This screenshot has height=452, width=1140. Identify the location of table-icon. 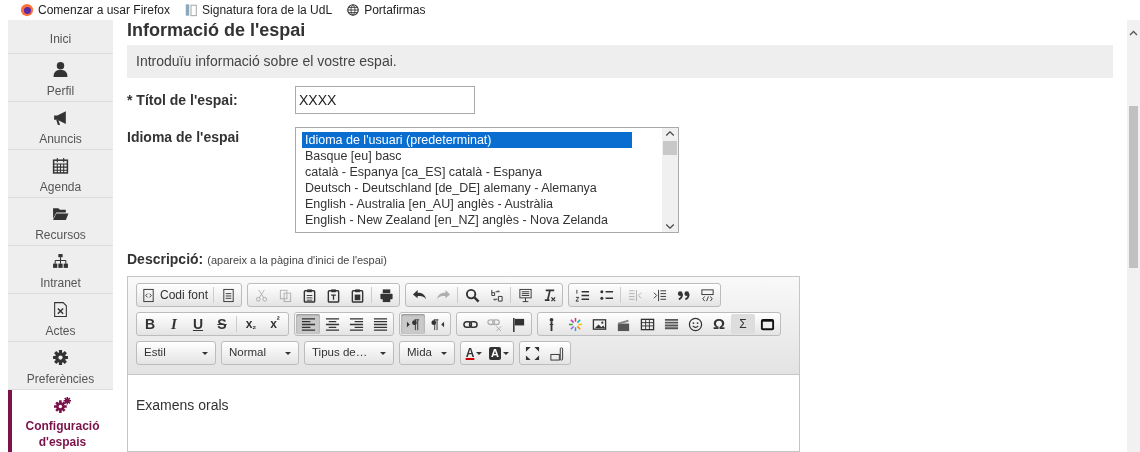
(647, 324).